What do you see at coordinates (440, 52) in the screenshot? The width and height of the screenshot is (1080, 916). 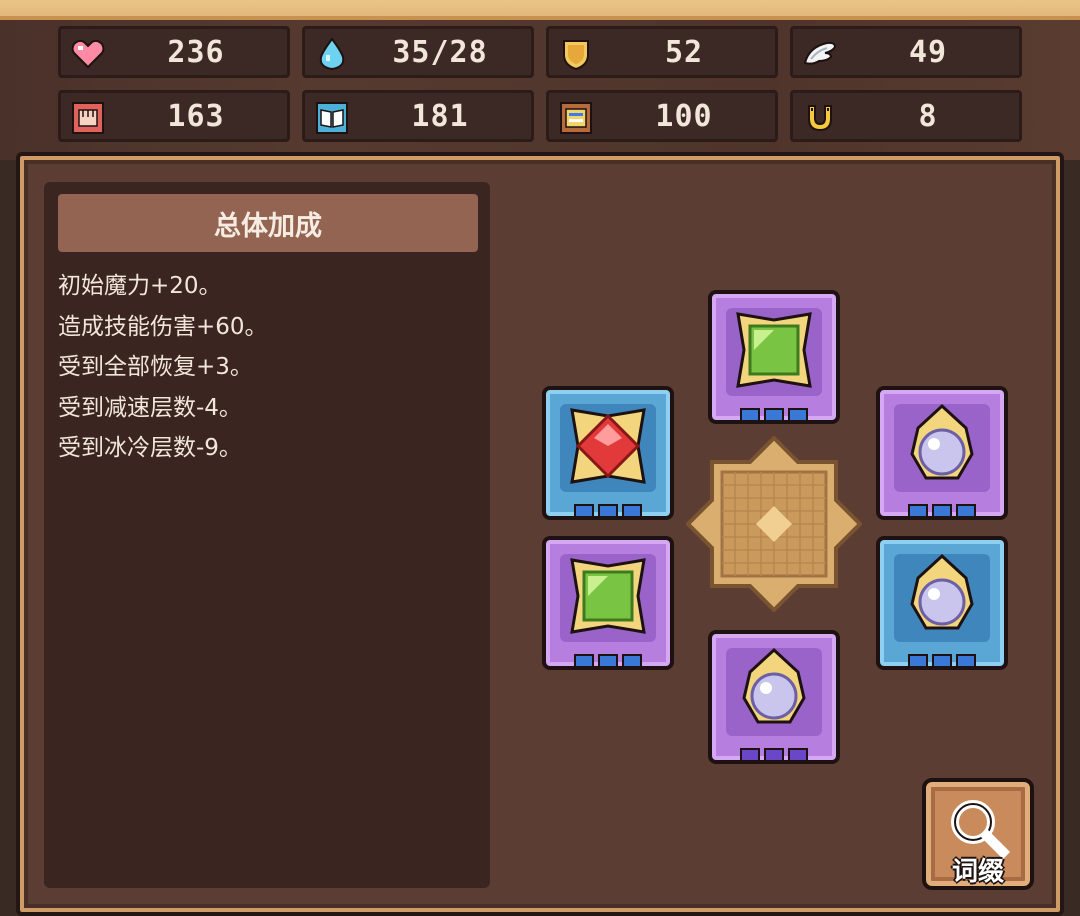 I see `stat-value: 35/28` at bounding box center [440, 52].